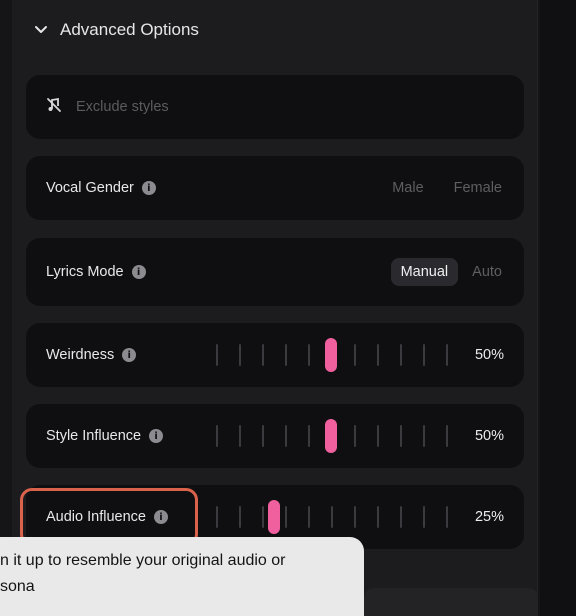  What do you see at coordinates (275, 107) in the screenshot?
I see `exclude-styles-field: Exclude styles` at bounding box center [275, 107].